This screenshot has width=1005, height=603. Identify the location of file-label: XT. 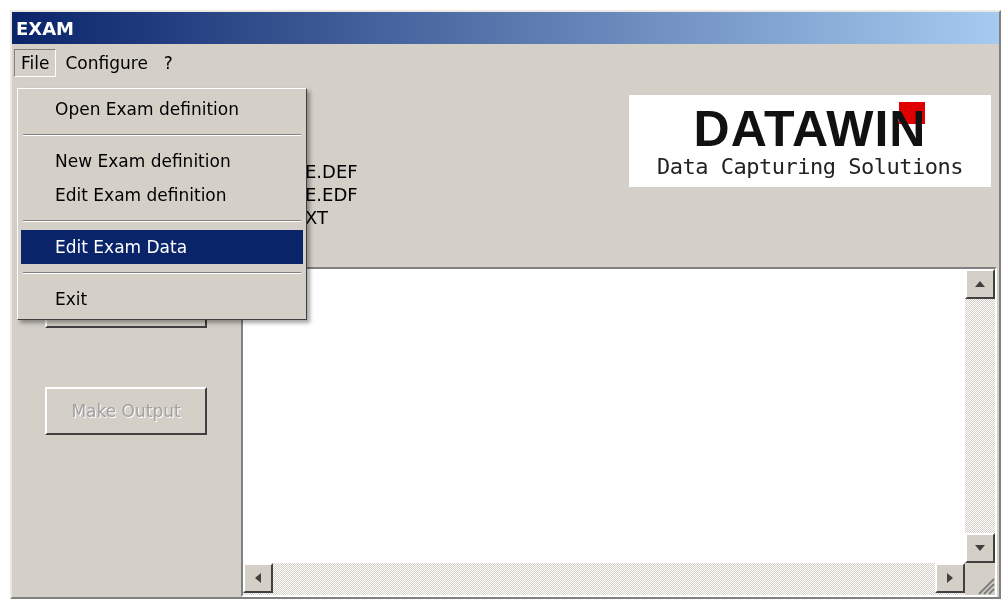
(317, 218).